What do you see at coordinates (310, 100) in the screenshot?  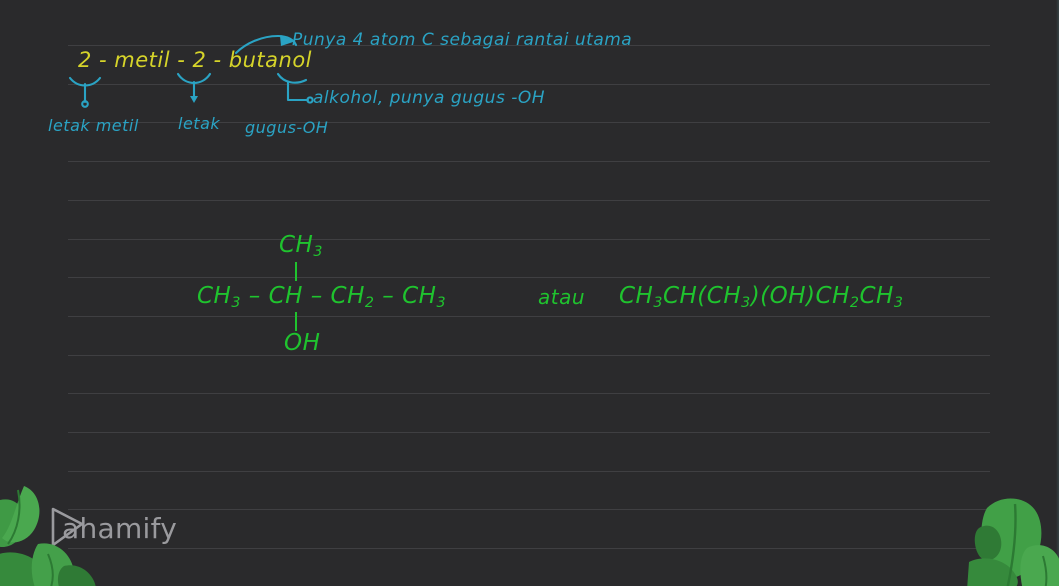 I see `arrow-dot-alcohol` at bounding box center [310, 100].